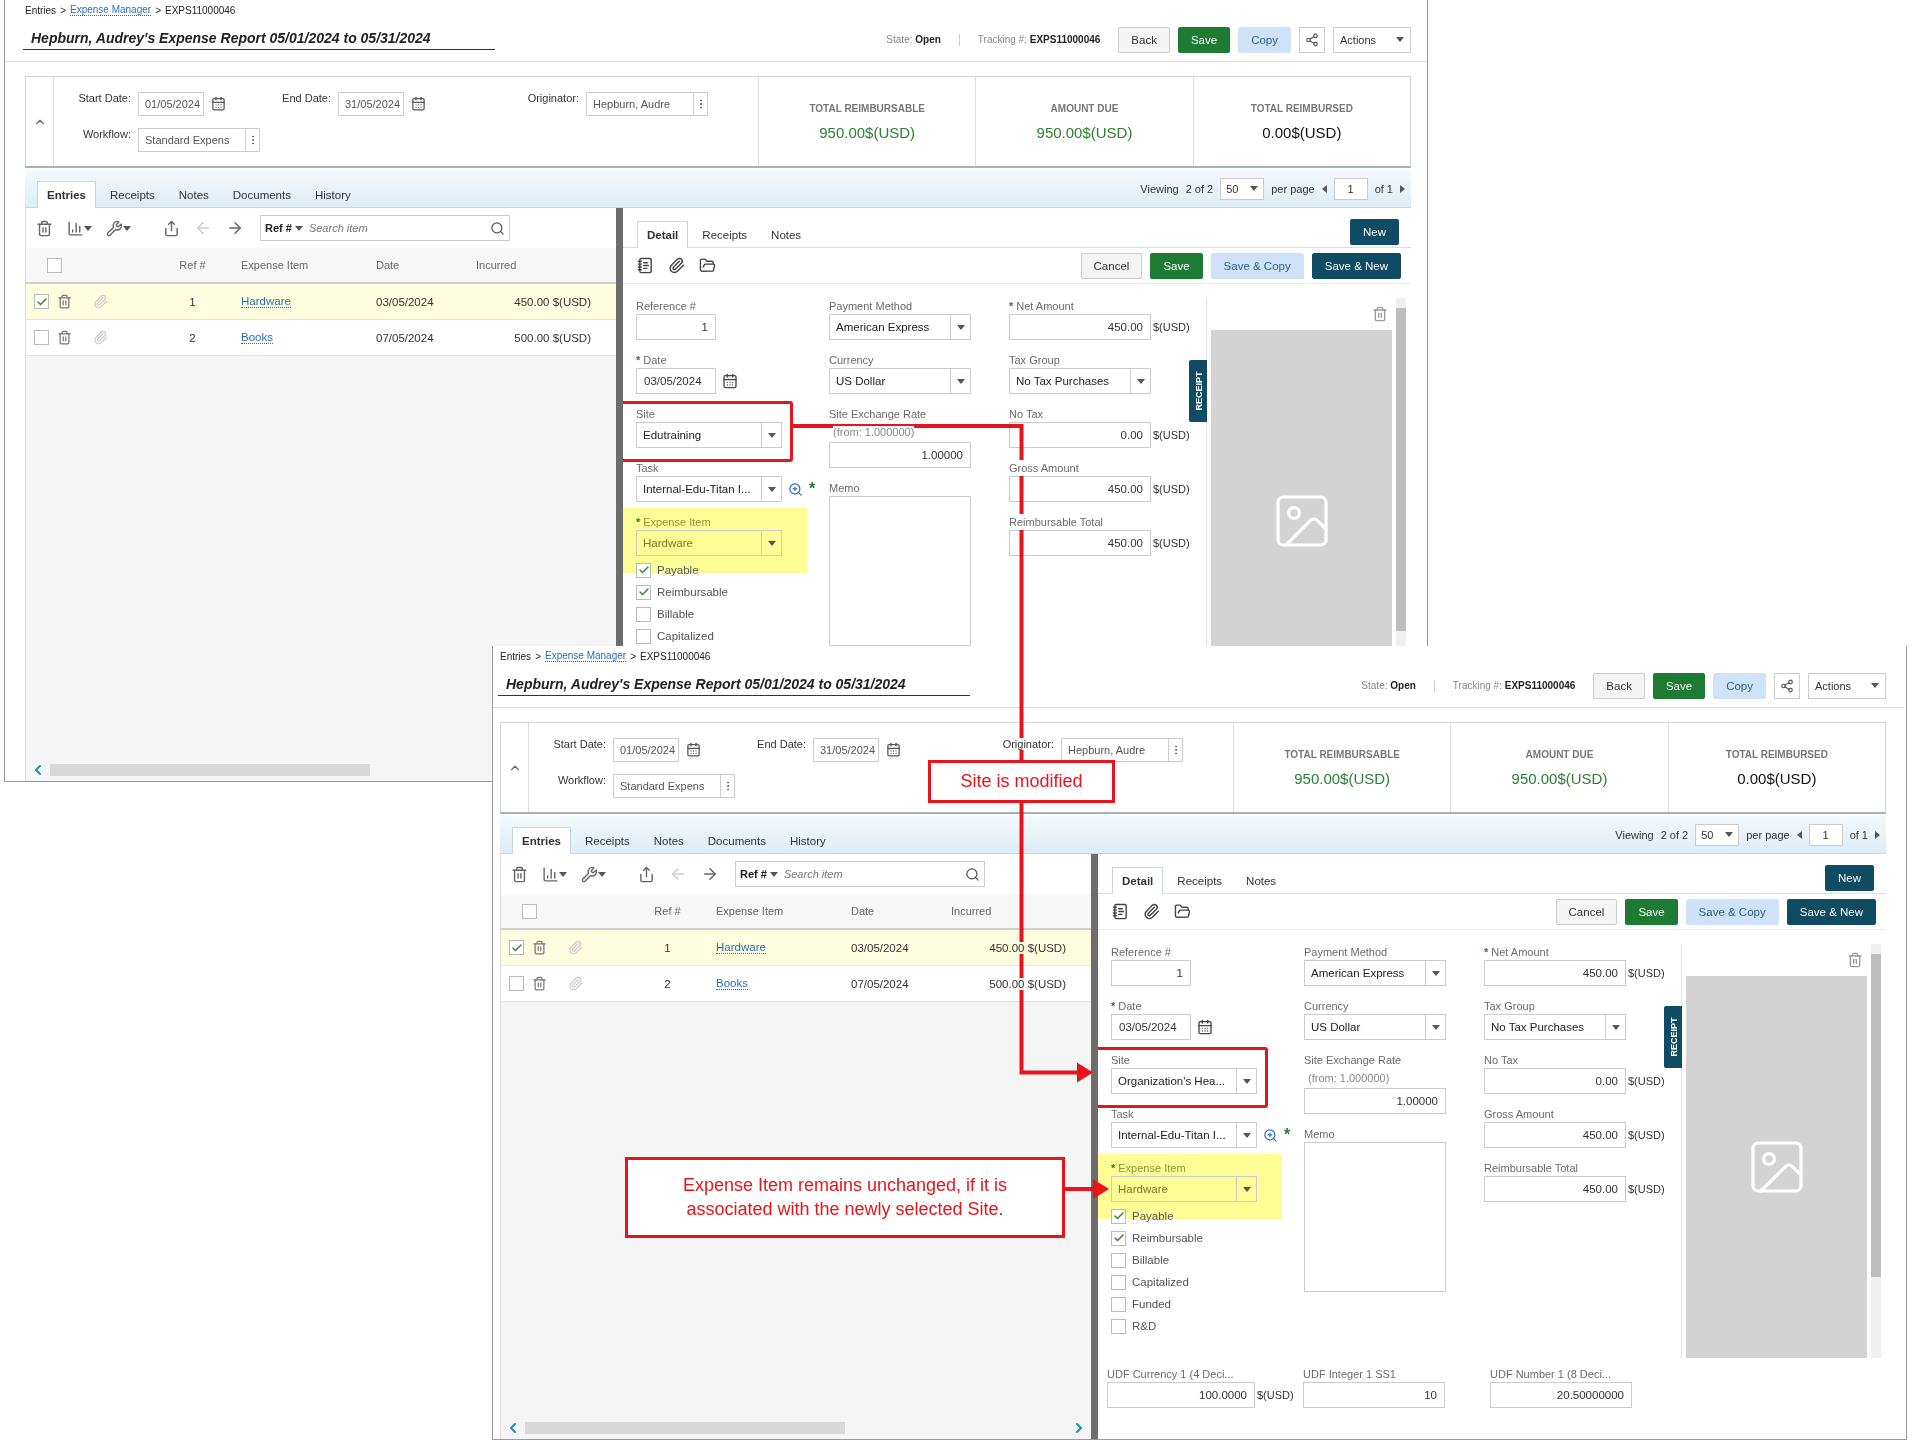 This screenshot has height=1440, width=1921. What do you see at coordinates (710, 874) in the screenshot?
I see `forward-arrow-icon` at bounding box center [710, 874].